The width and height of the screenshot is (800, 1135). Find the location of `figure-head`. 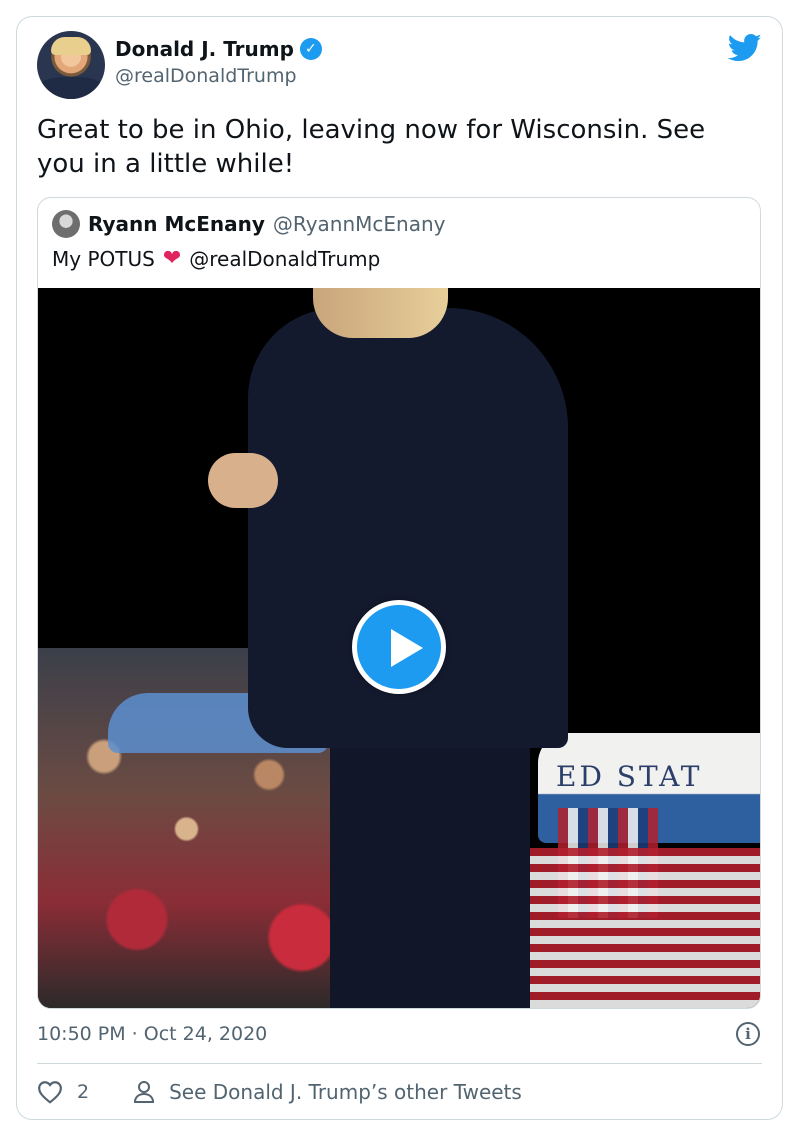

figure-head is located at coordinates (380, 313).